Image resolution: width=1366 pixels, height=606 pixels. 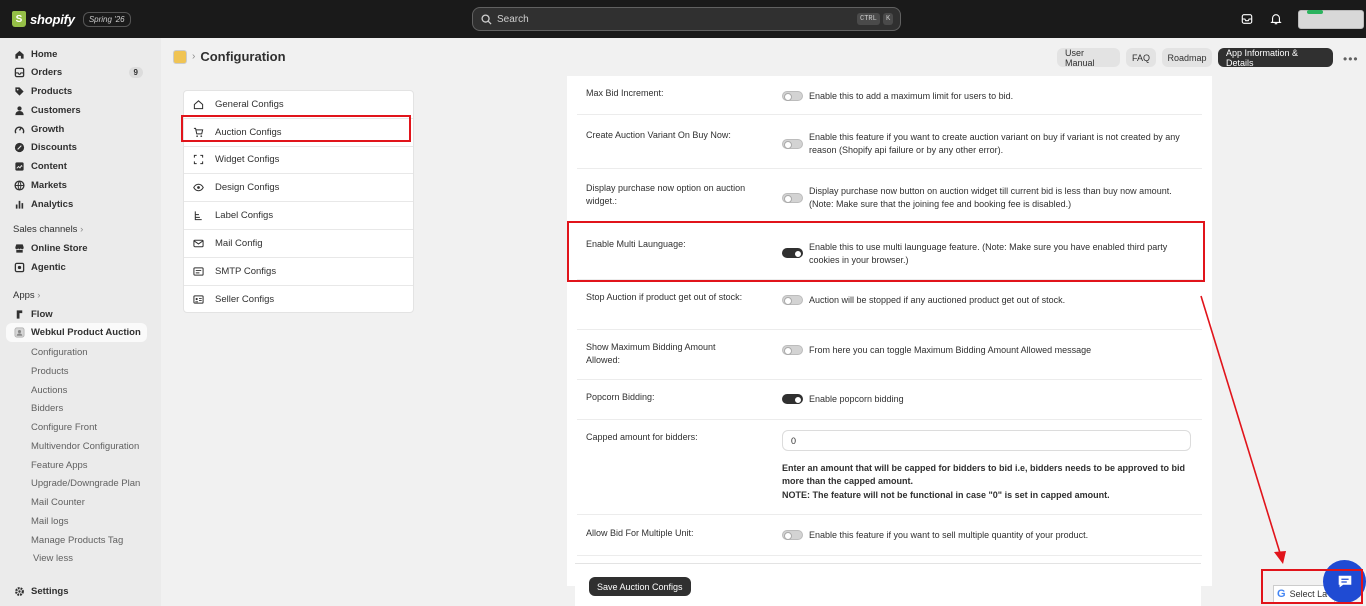 What do you see at coordinates (85, 483) in the screenshot?
I see `sidebar-subitem-upgrade-plan: Upgrade/Downgrade Plan` at bounding box center [85, 483].